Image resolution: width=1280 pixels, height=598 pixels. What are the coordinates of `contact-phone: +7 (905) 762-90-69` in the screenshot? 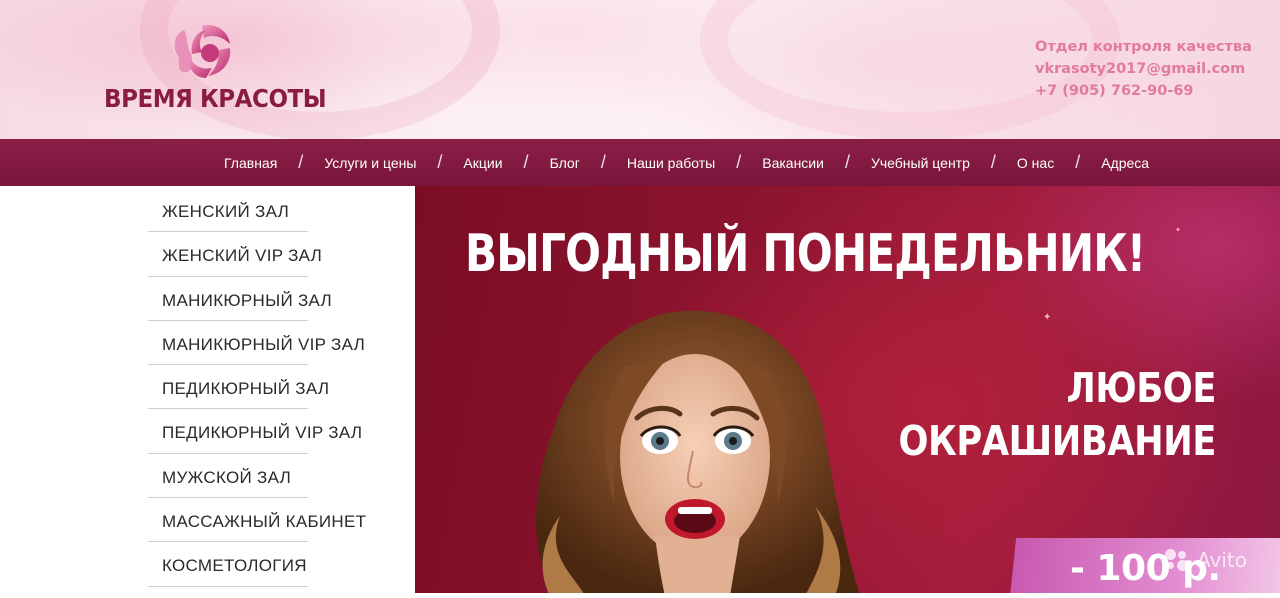 It's located at (1155, 91).